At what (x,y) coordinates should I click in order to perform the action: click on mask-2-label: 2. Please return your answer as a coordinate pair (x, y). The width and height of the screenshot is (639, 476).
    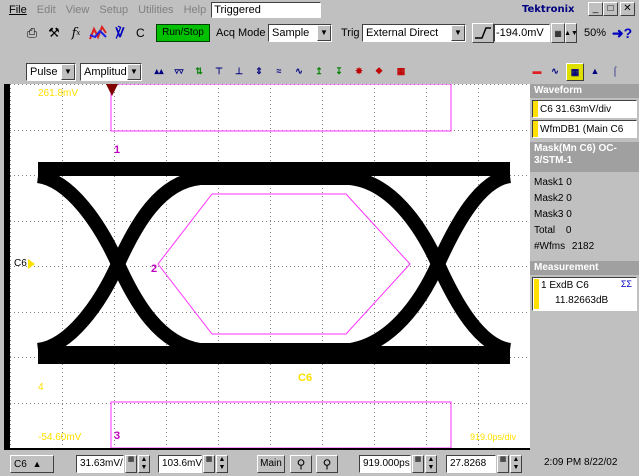
    Looking at the image, I should click on (154, 269).